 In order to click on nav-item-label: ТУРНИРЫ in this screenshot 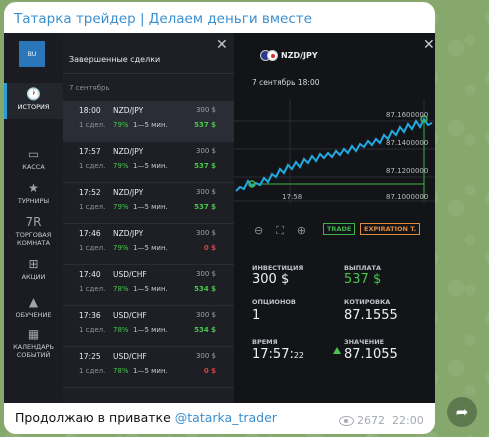, I will do `click(33, 201)`.